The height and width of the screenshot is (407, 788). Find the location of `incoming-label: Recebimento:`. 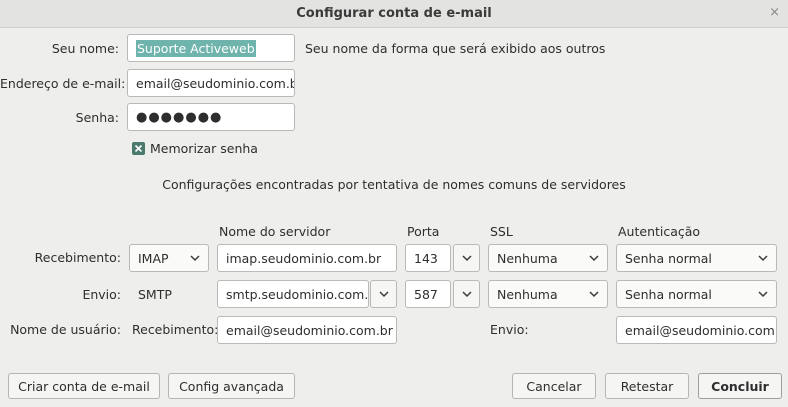

incoming-label: Recebimento: is located at coordinates (77, 257).